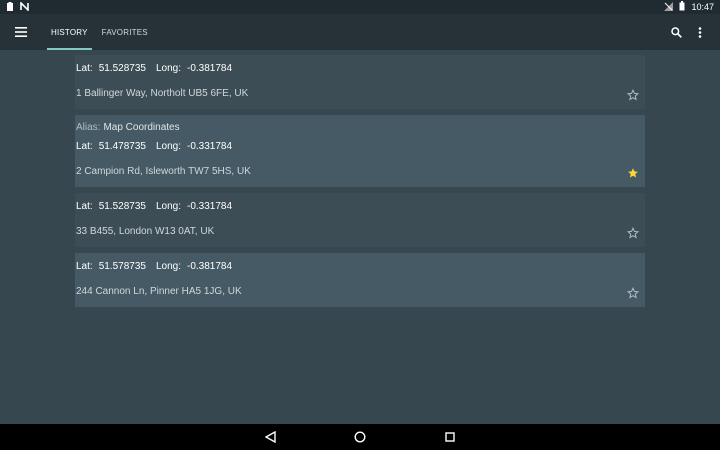 The image size is (720, 450). I want to click on notification-n-icon, so click(24, 6).